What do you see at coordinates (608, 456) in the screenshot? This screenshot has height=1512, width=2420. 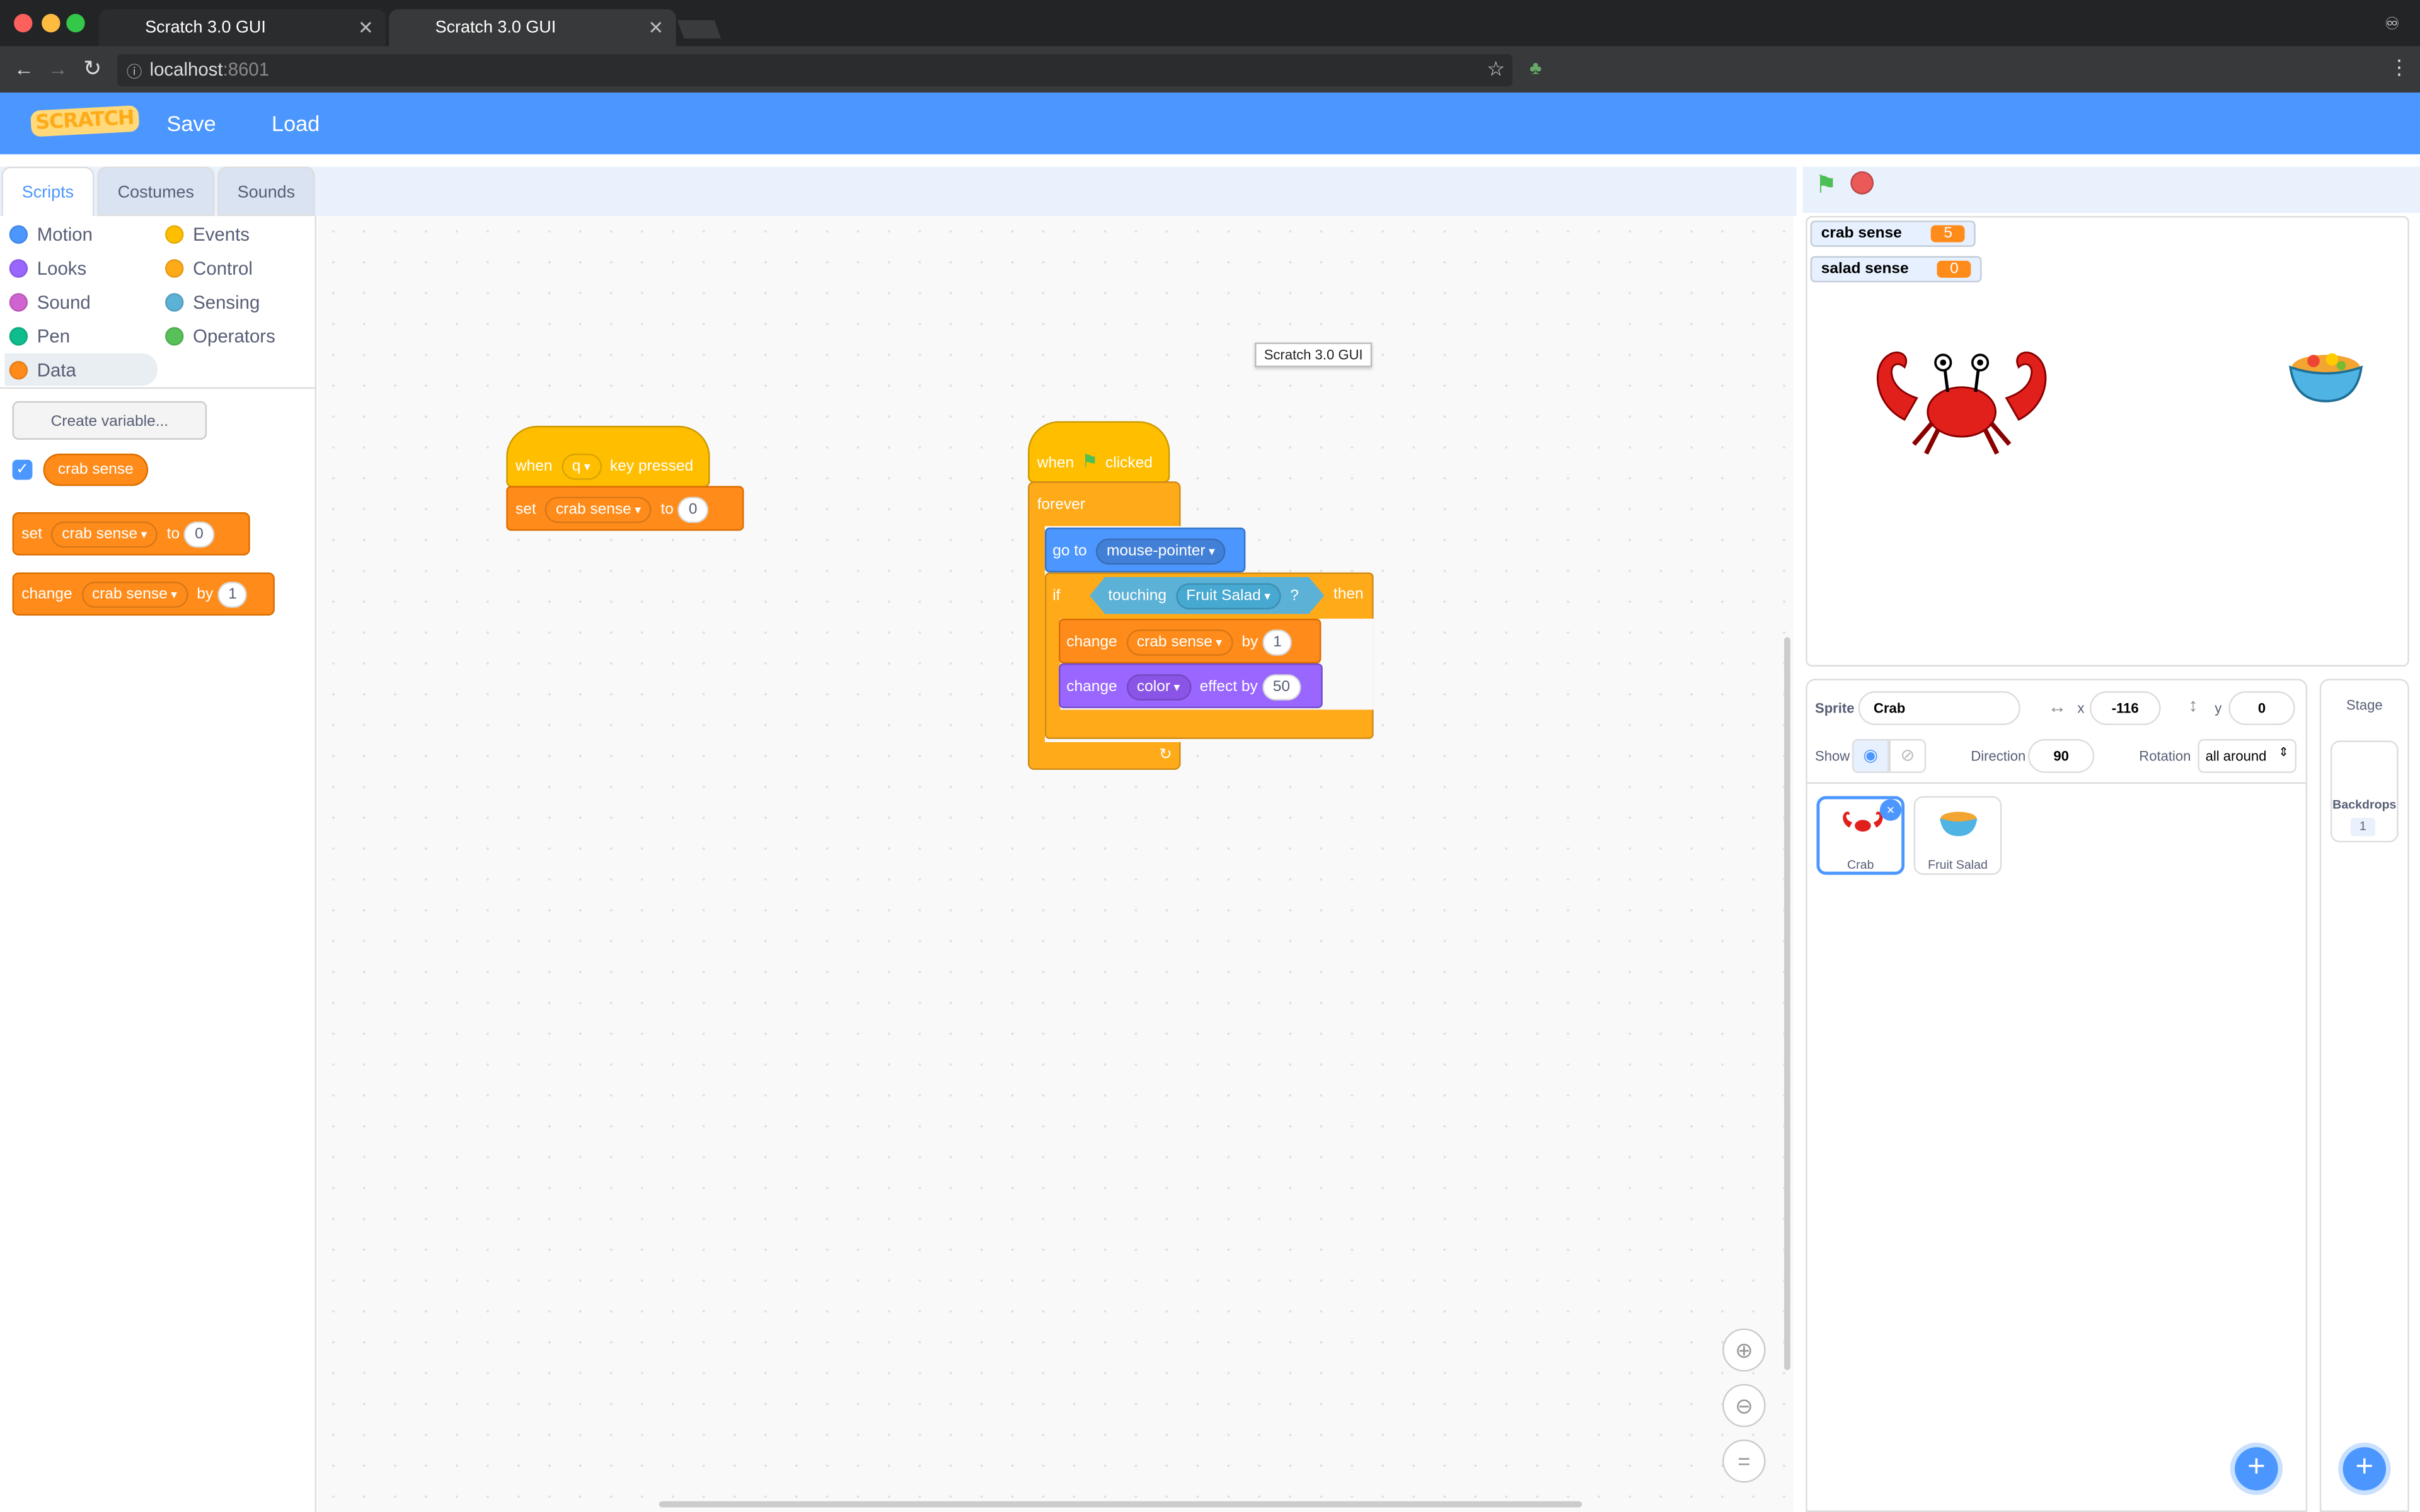 I see `when-key-pressed-block: when q key pressed` at bounding box center [608, 456].